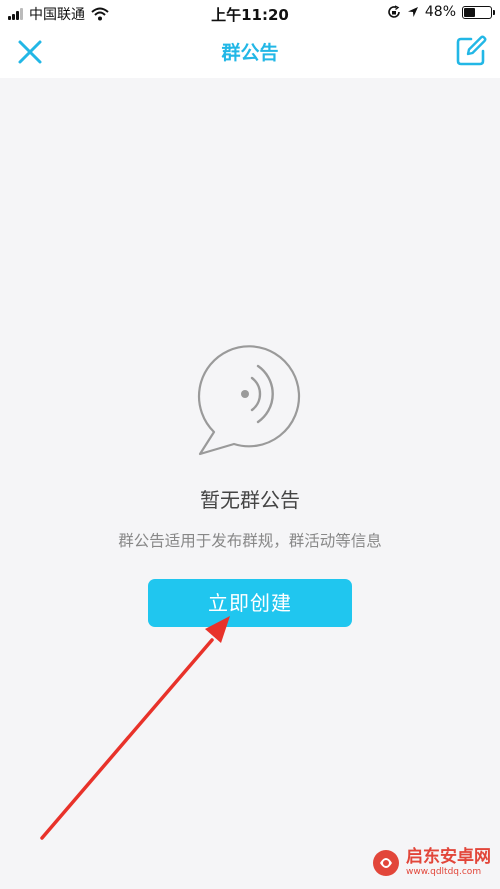 This screenshot has height=889, width=500. What do you see at coordinates (249, 400) in the screenshot?
I see `announcement-bubble-icon` at bounding box center [249, 400].